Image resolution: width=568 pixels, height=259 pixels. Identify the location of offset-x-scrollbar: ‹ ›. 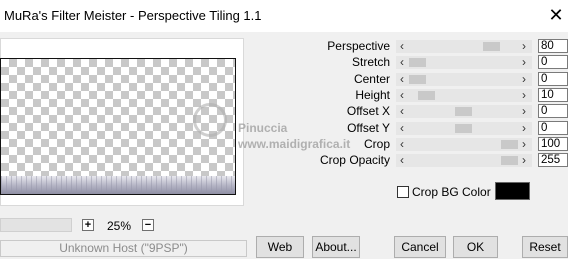
(464, 111).